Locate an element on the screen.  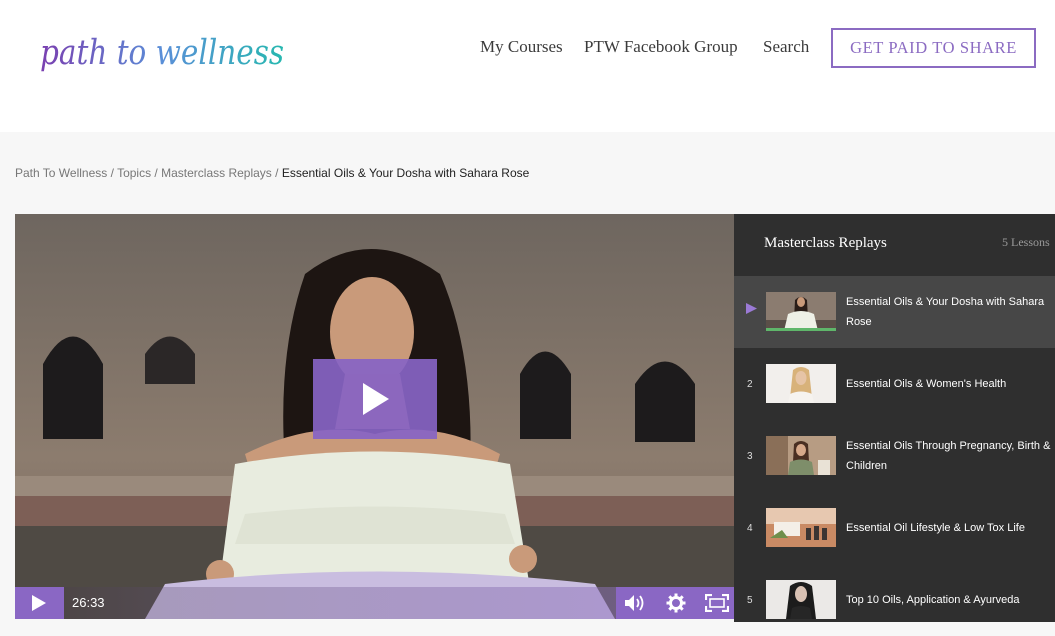
settings-gear-icon is located at coordinates (676, 603).